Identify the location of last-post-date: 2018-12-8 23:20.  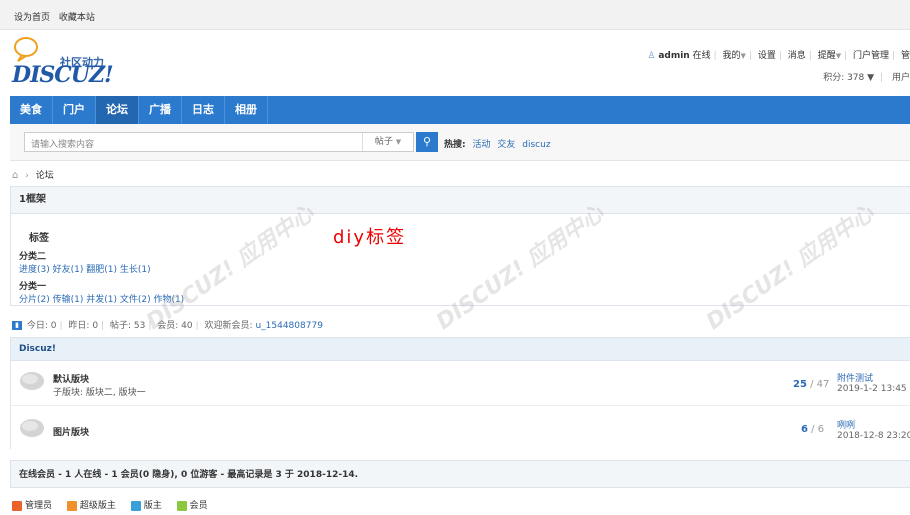
(873, 436).